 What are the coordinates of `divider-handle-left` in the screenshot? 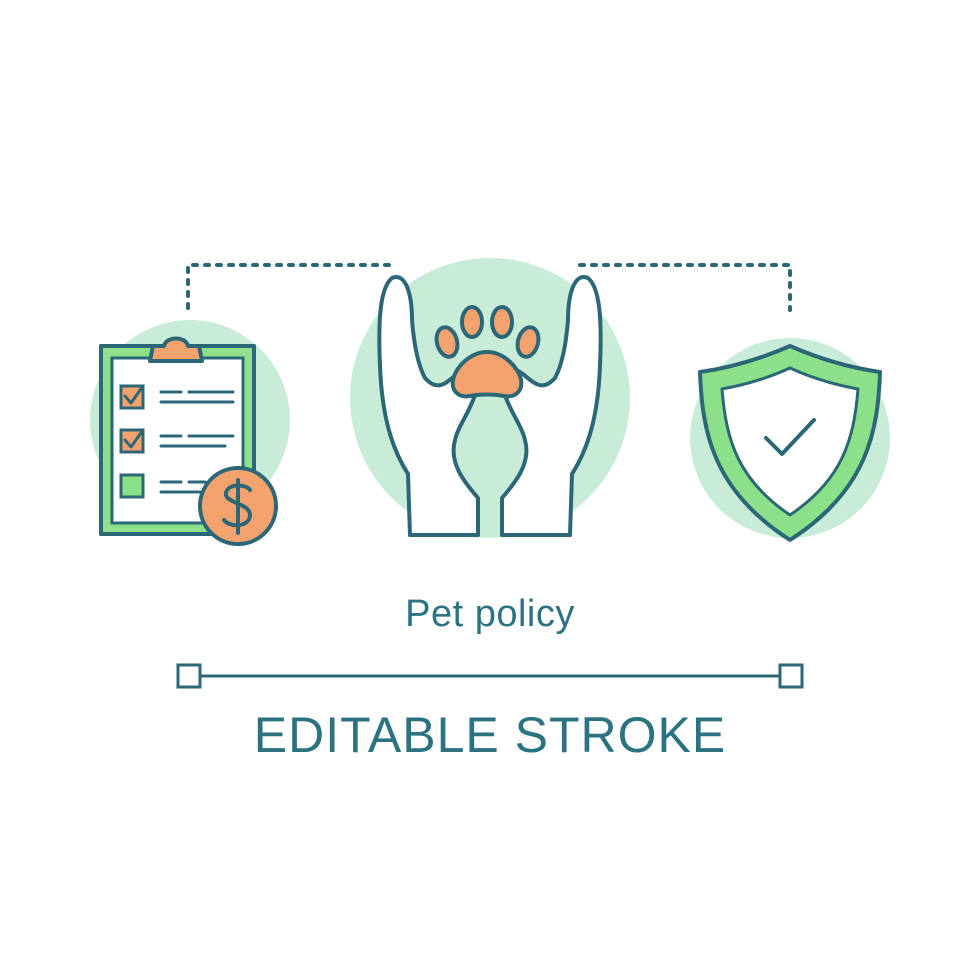 It's located at (189, 676).